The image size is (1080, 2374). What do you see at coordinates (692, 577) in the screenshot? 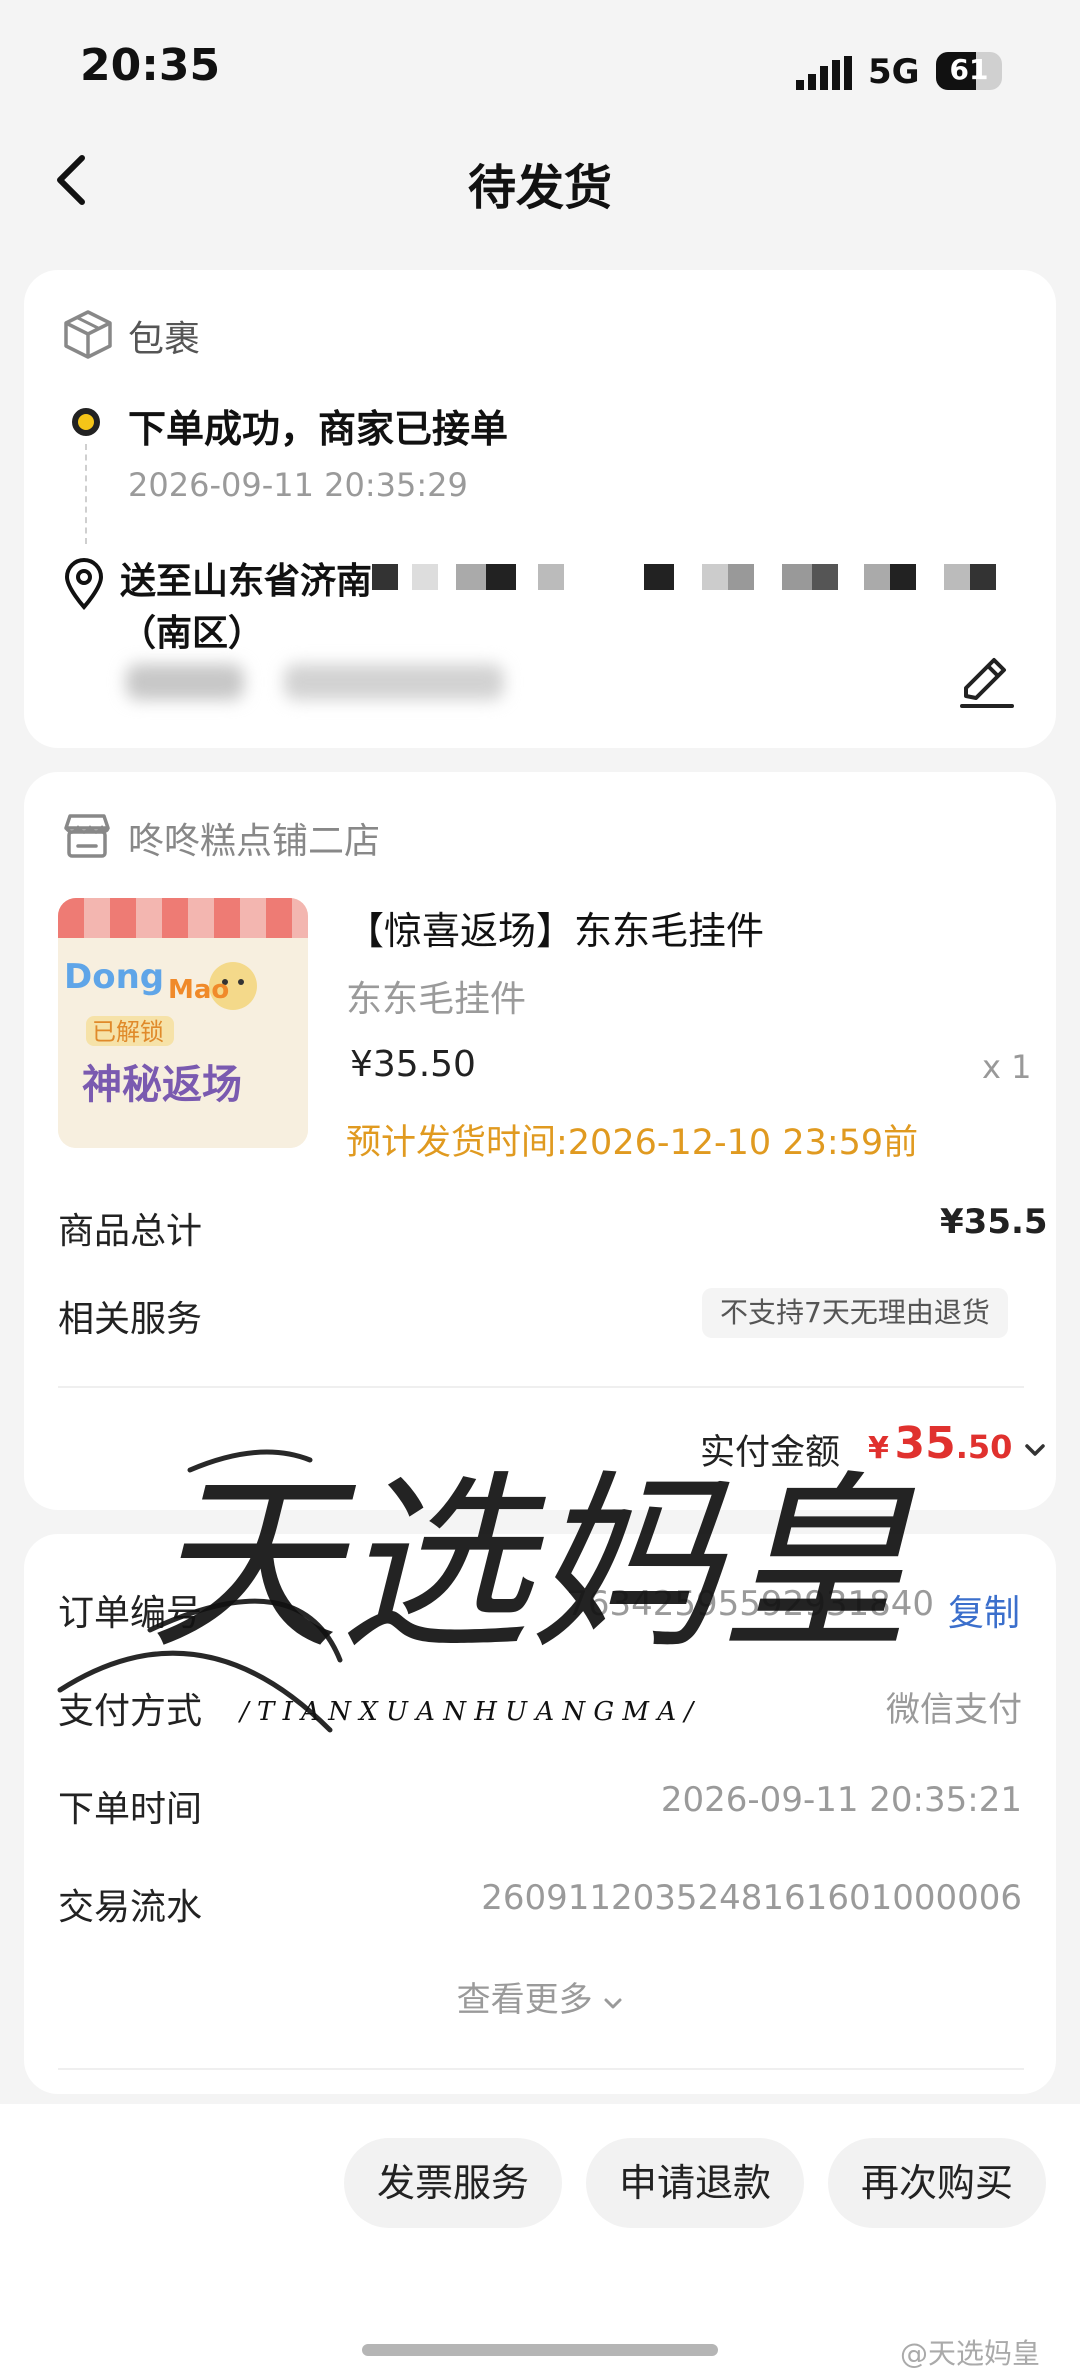
I see `address-redaction` at bounding box center [692, 577].